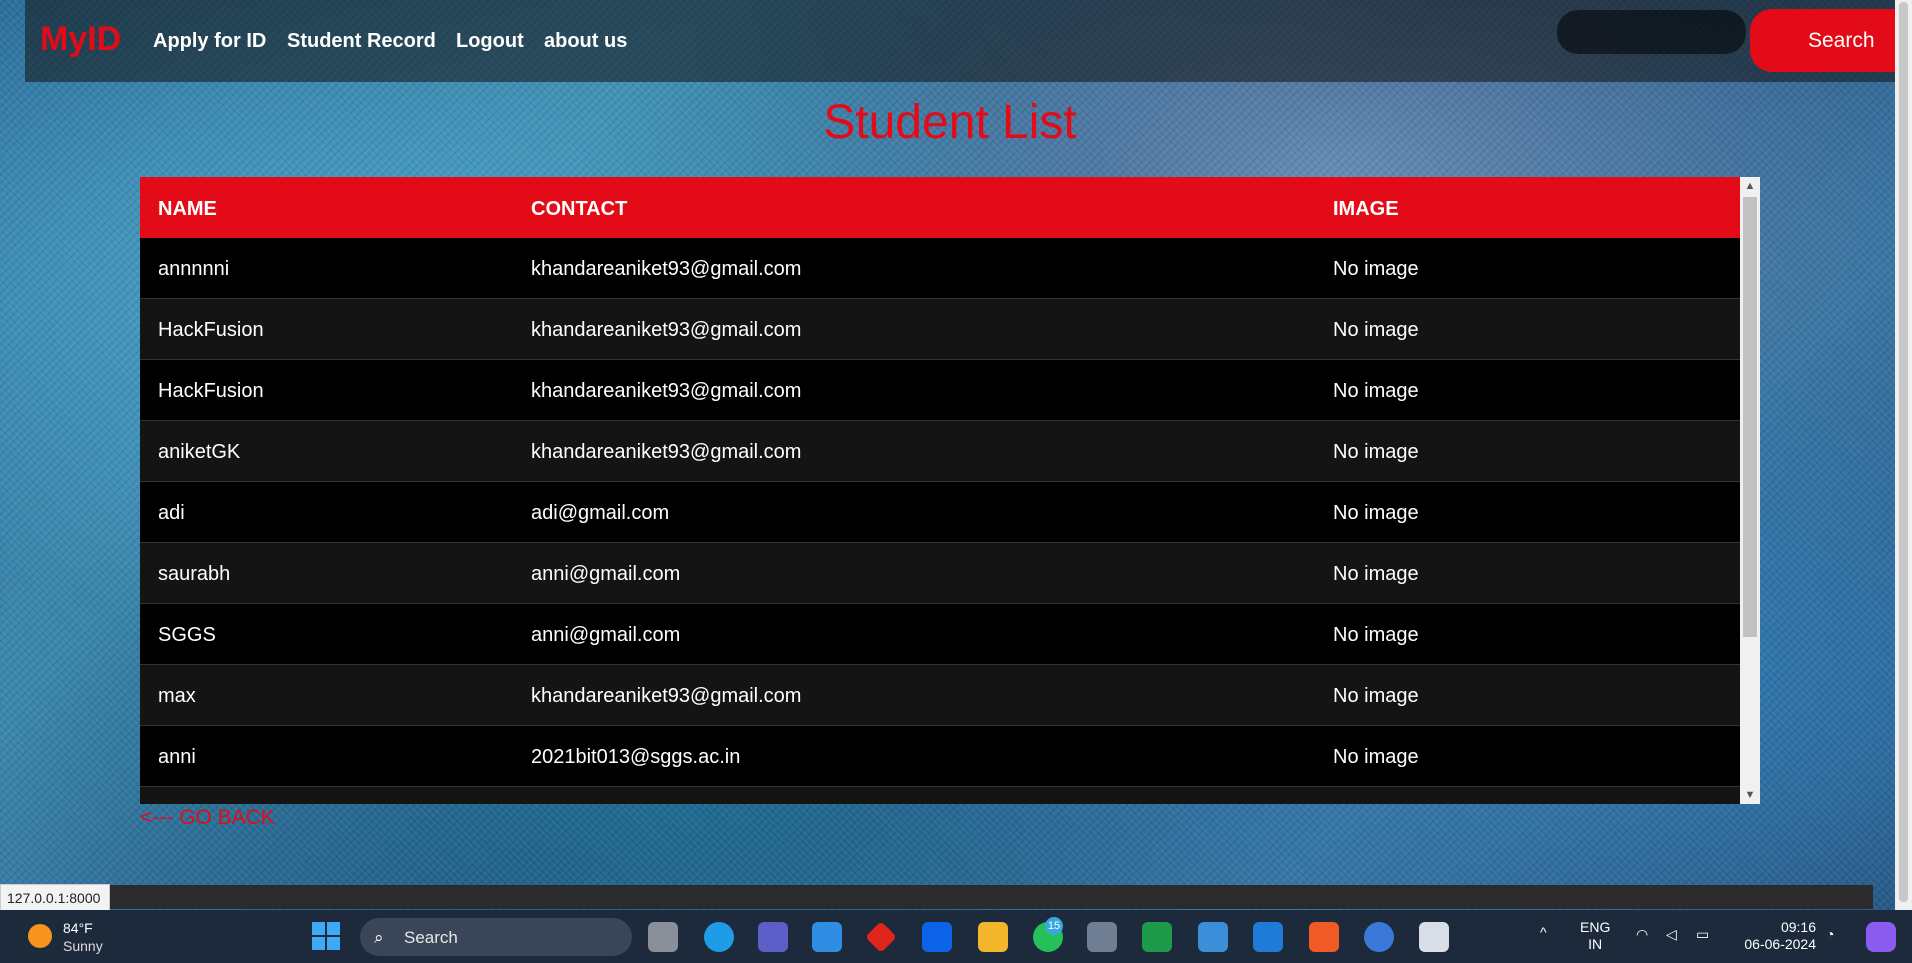 This screenshot has height=963, width=1912. I want to click on brave-browser-icon, so click(1324, 937).